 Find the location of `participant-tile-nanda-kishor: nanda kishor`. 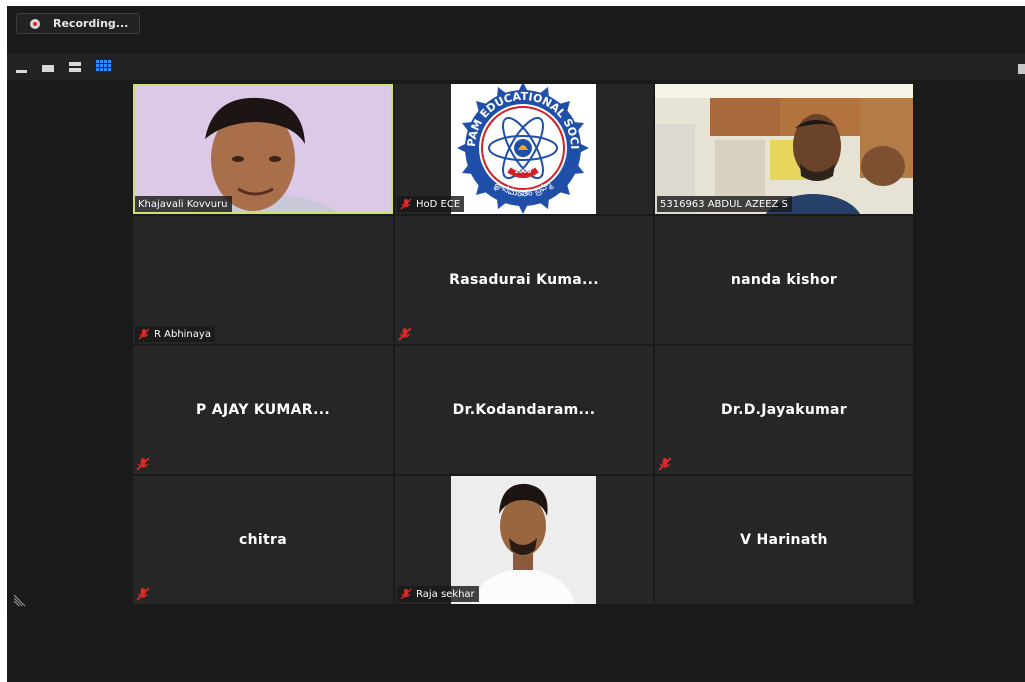

participant-tile-nanda-kishor: nanda kishor is located at coordinates (784, 280).